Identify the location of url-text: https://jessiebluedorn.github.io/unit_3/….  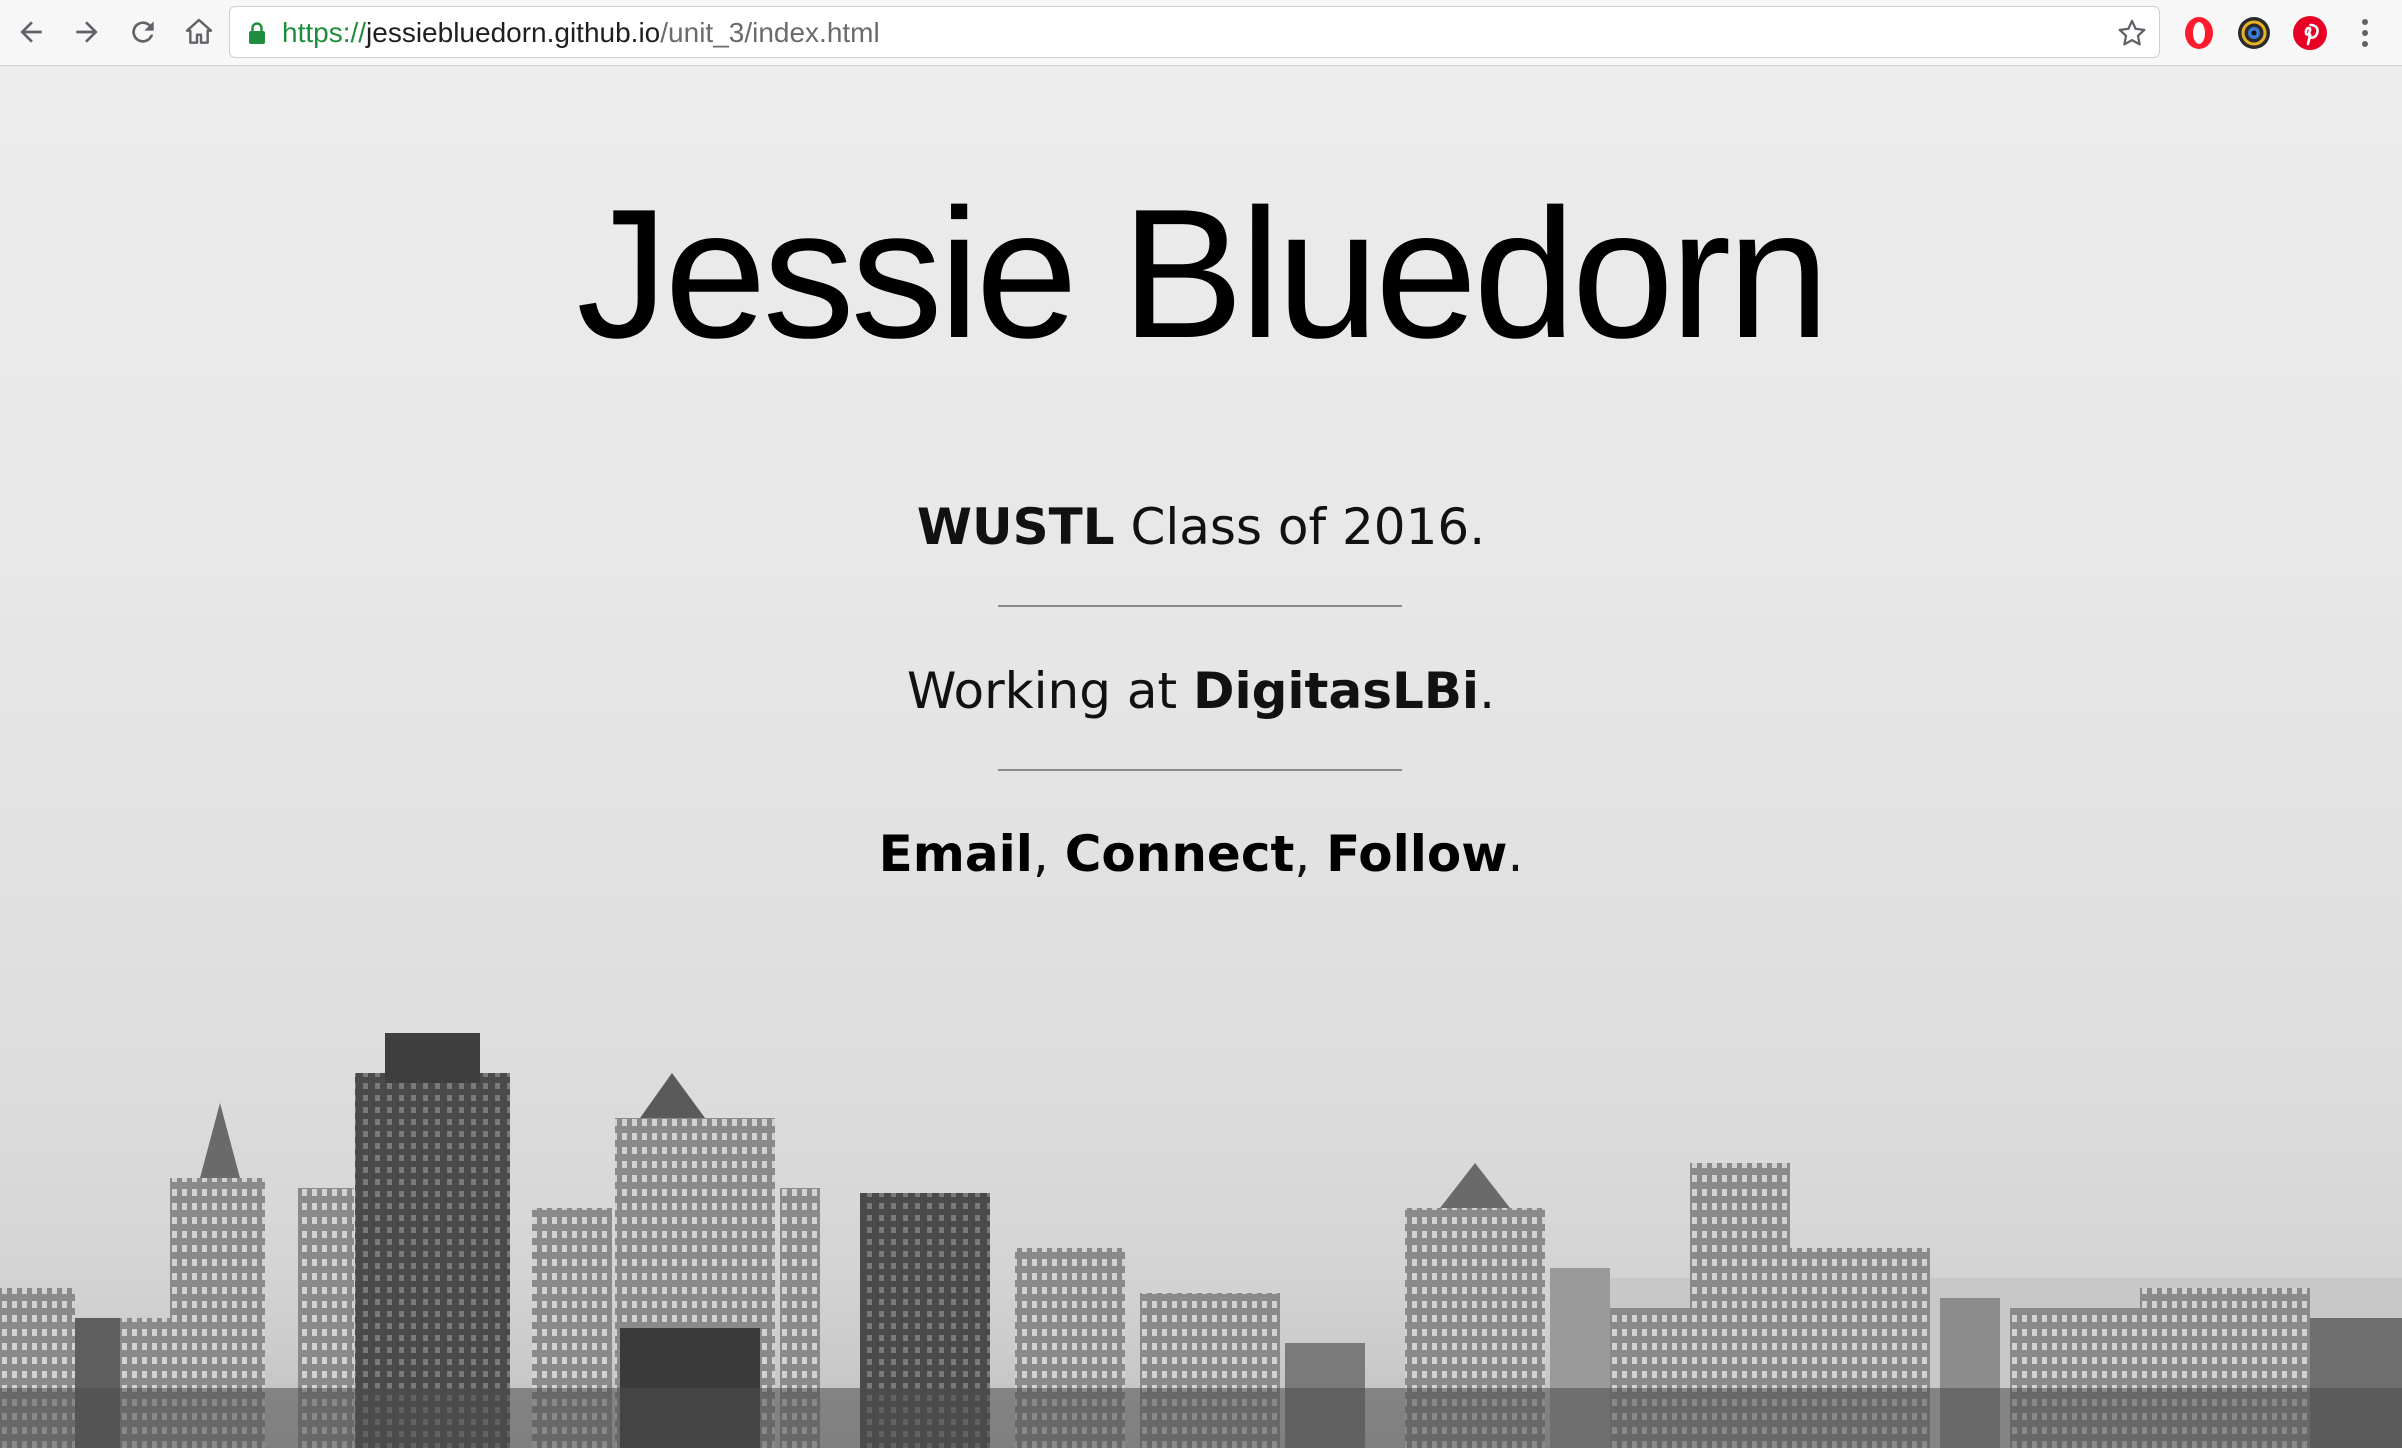
(581, 33).